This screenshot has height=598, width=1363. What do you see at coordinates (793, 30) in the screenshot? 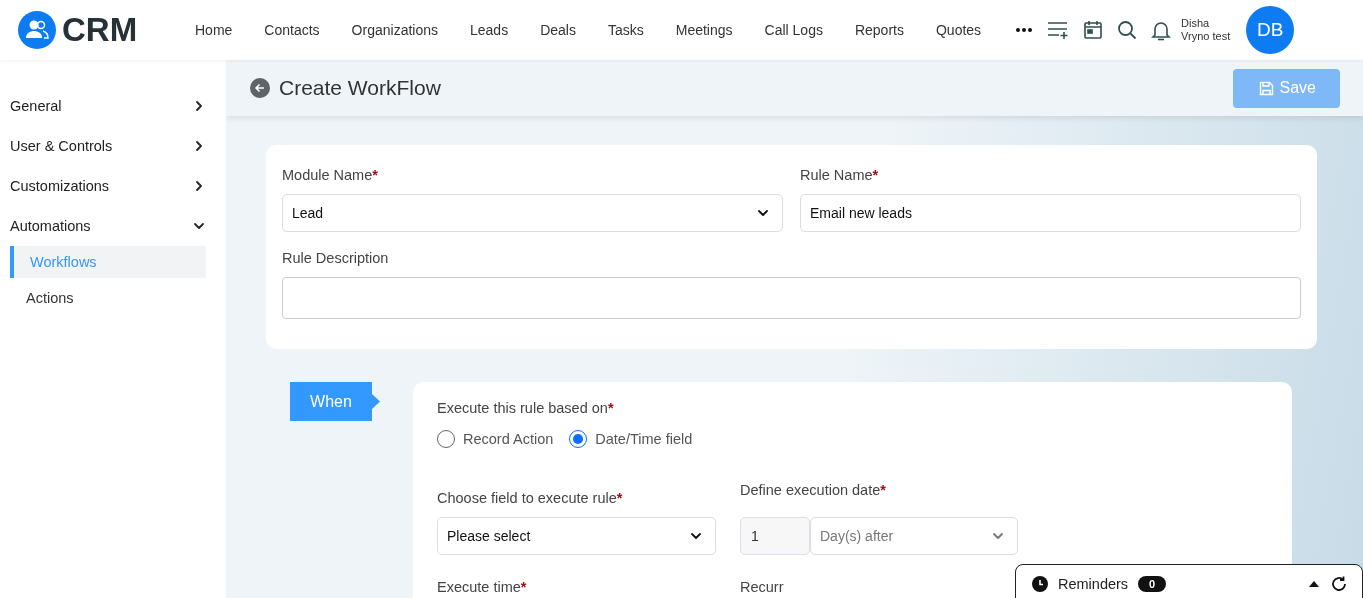
I see `nav-link: Call Logs` at bounding box center [793, 30].